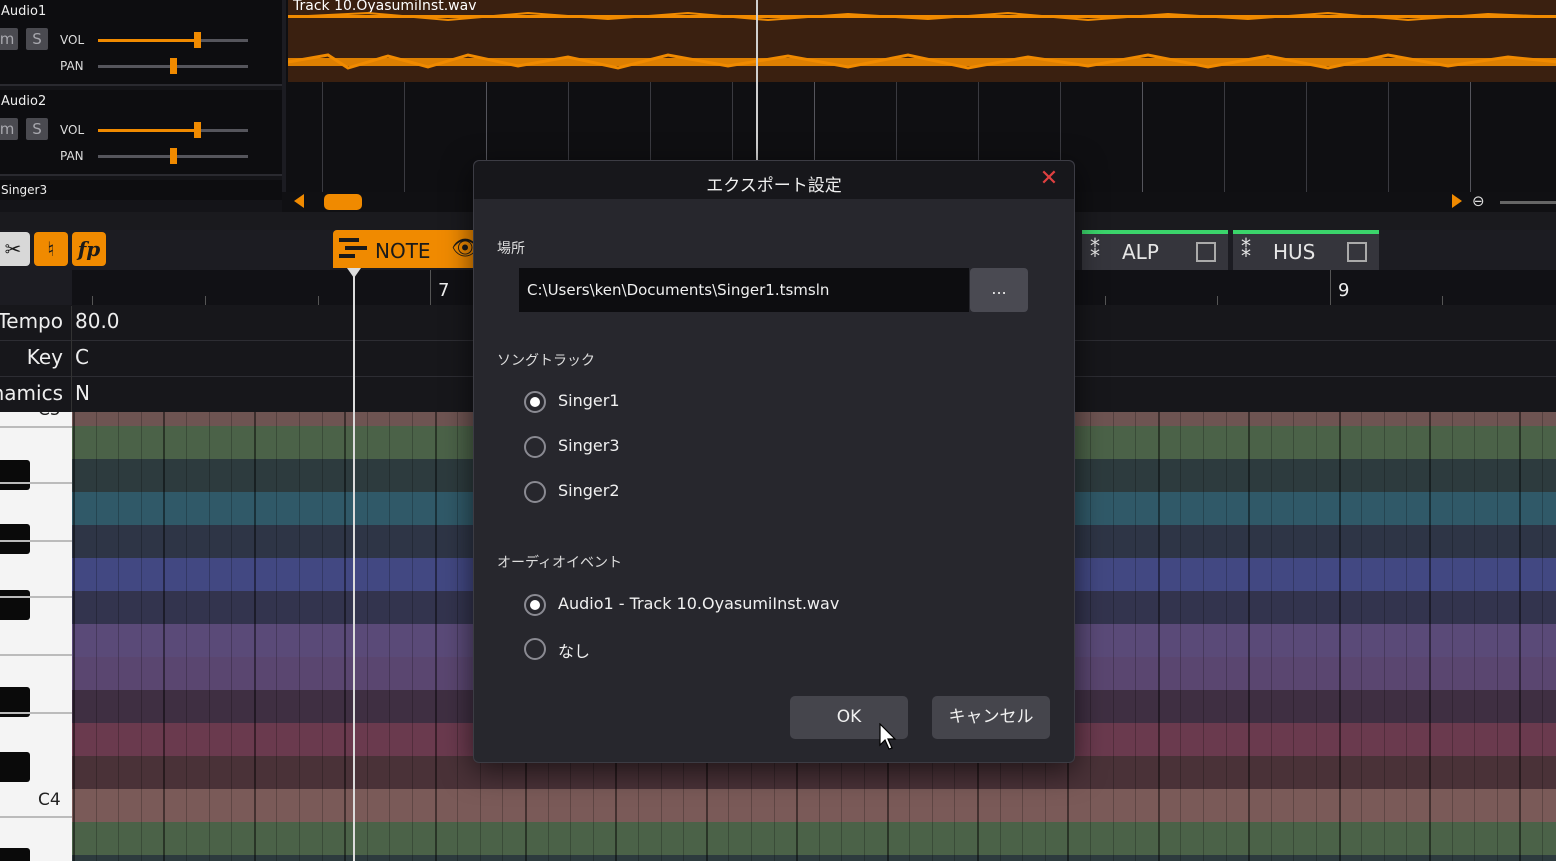 The image size is (1556, 861). What do you see at coordinates (71, 360) in the screenshot?
I see `row-separator` at bounding box center [71, 360].